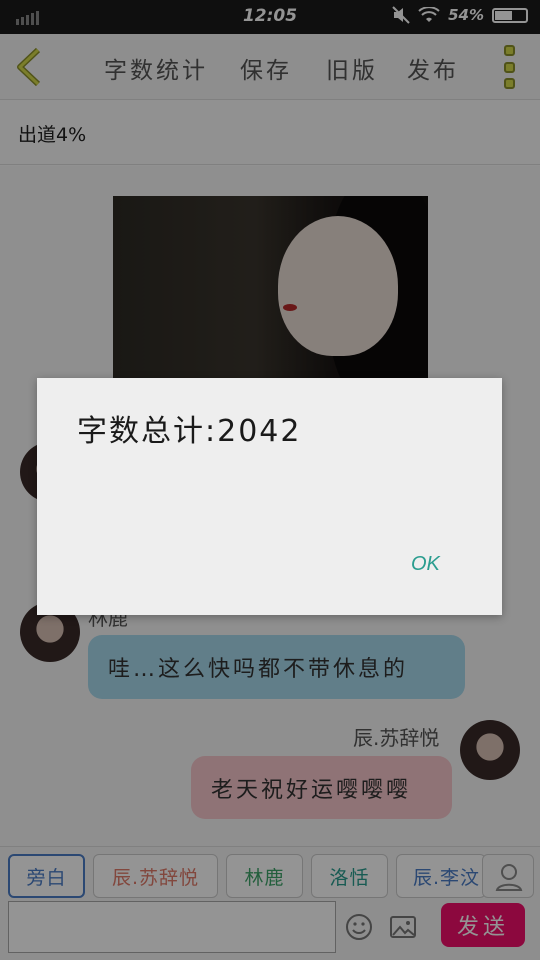 This screenshot has width=540, height=960. Describe the element at coordinates (425, 564) in the screenshot. I see `ok-button: OK` at that location.